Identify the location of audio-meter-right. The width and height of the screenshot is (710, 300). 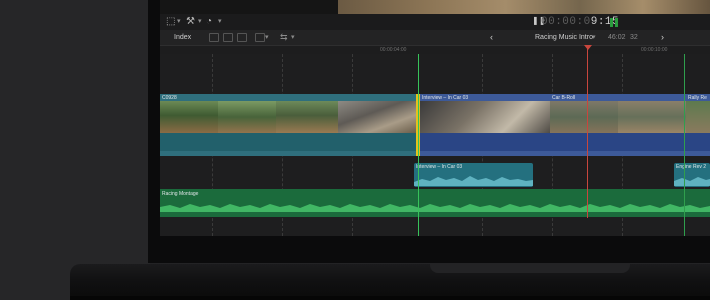
(616, 22).